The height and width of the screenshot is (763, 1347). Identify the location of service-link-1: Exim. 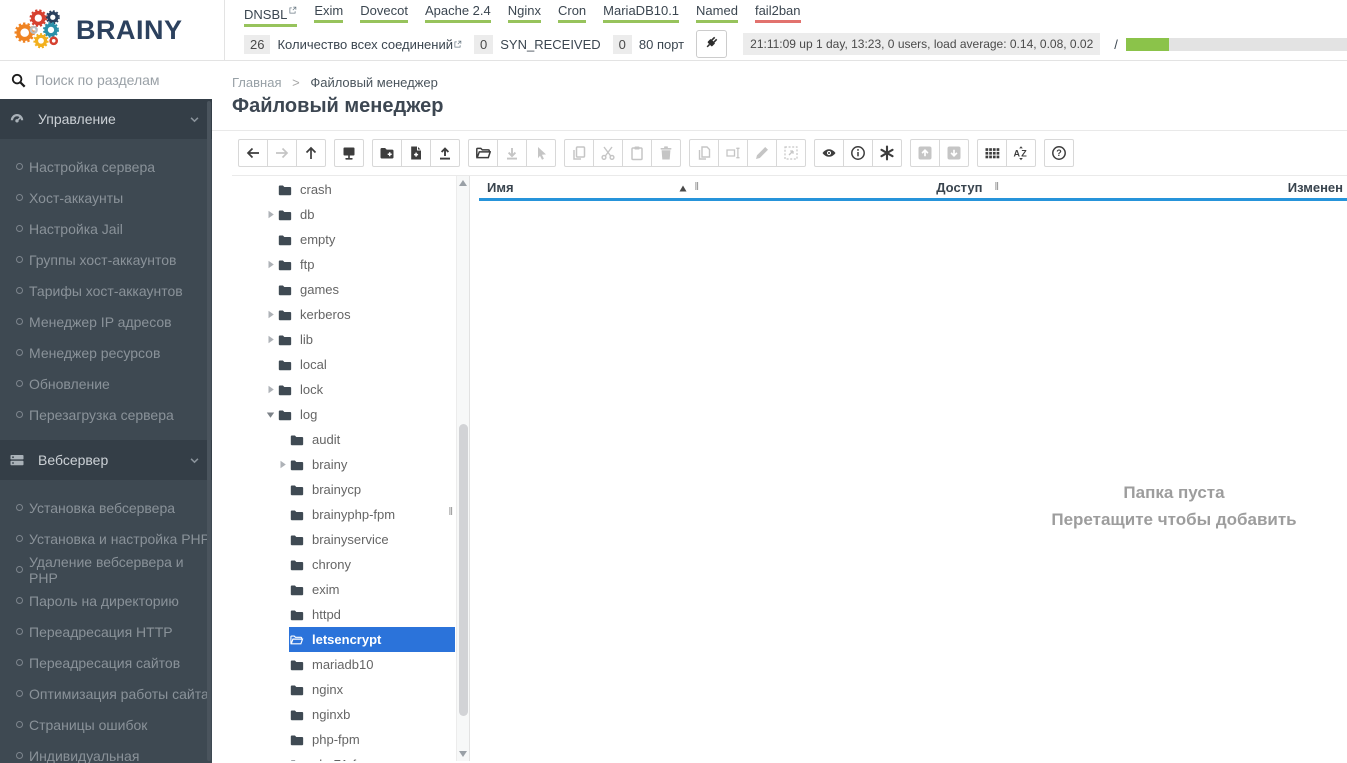
(329, 13).